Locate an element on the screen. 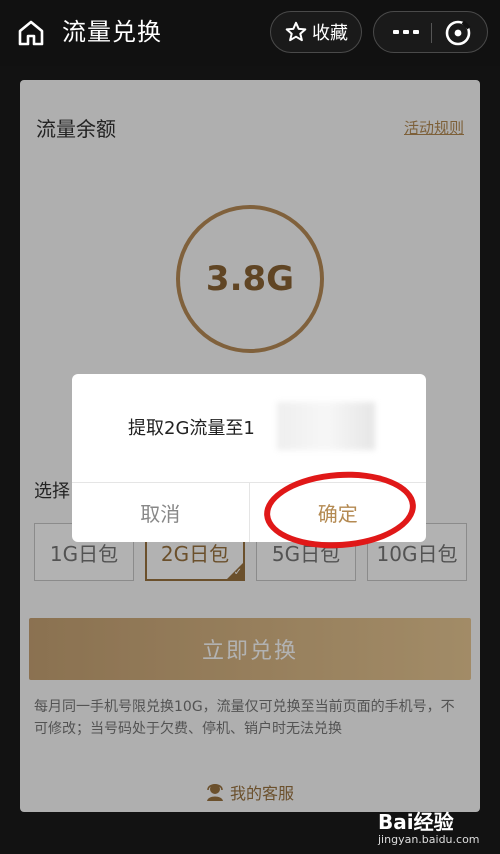  baidu-jingyan-watermark: Bai经验 jingyan.baidu.com is located at coordinates (429, 826).